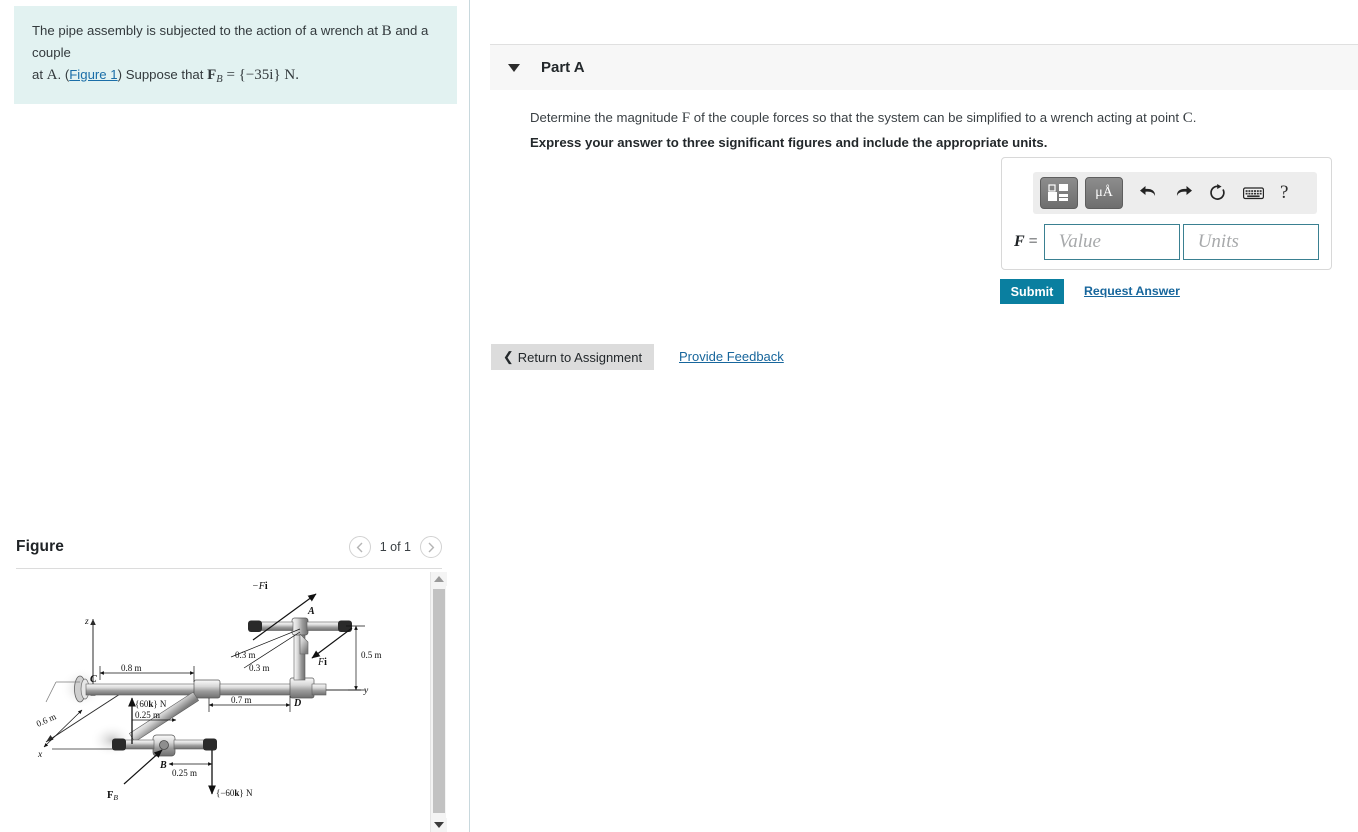  I want to click on point-B-label: B, so click(163, 765).